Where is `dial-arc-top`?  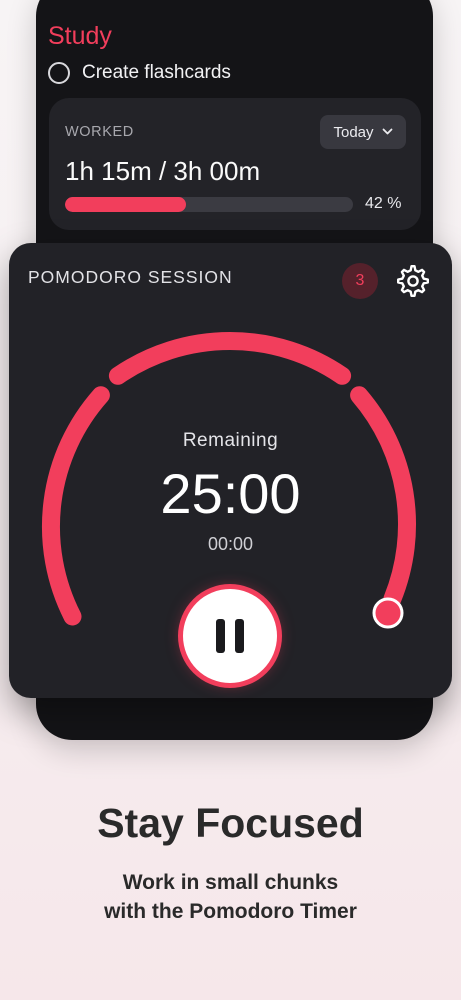
dial-arc-top is located at coordinates (230, 358).